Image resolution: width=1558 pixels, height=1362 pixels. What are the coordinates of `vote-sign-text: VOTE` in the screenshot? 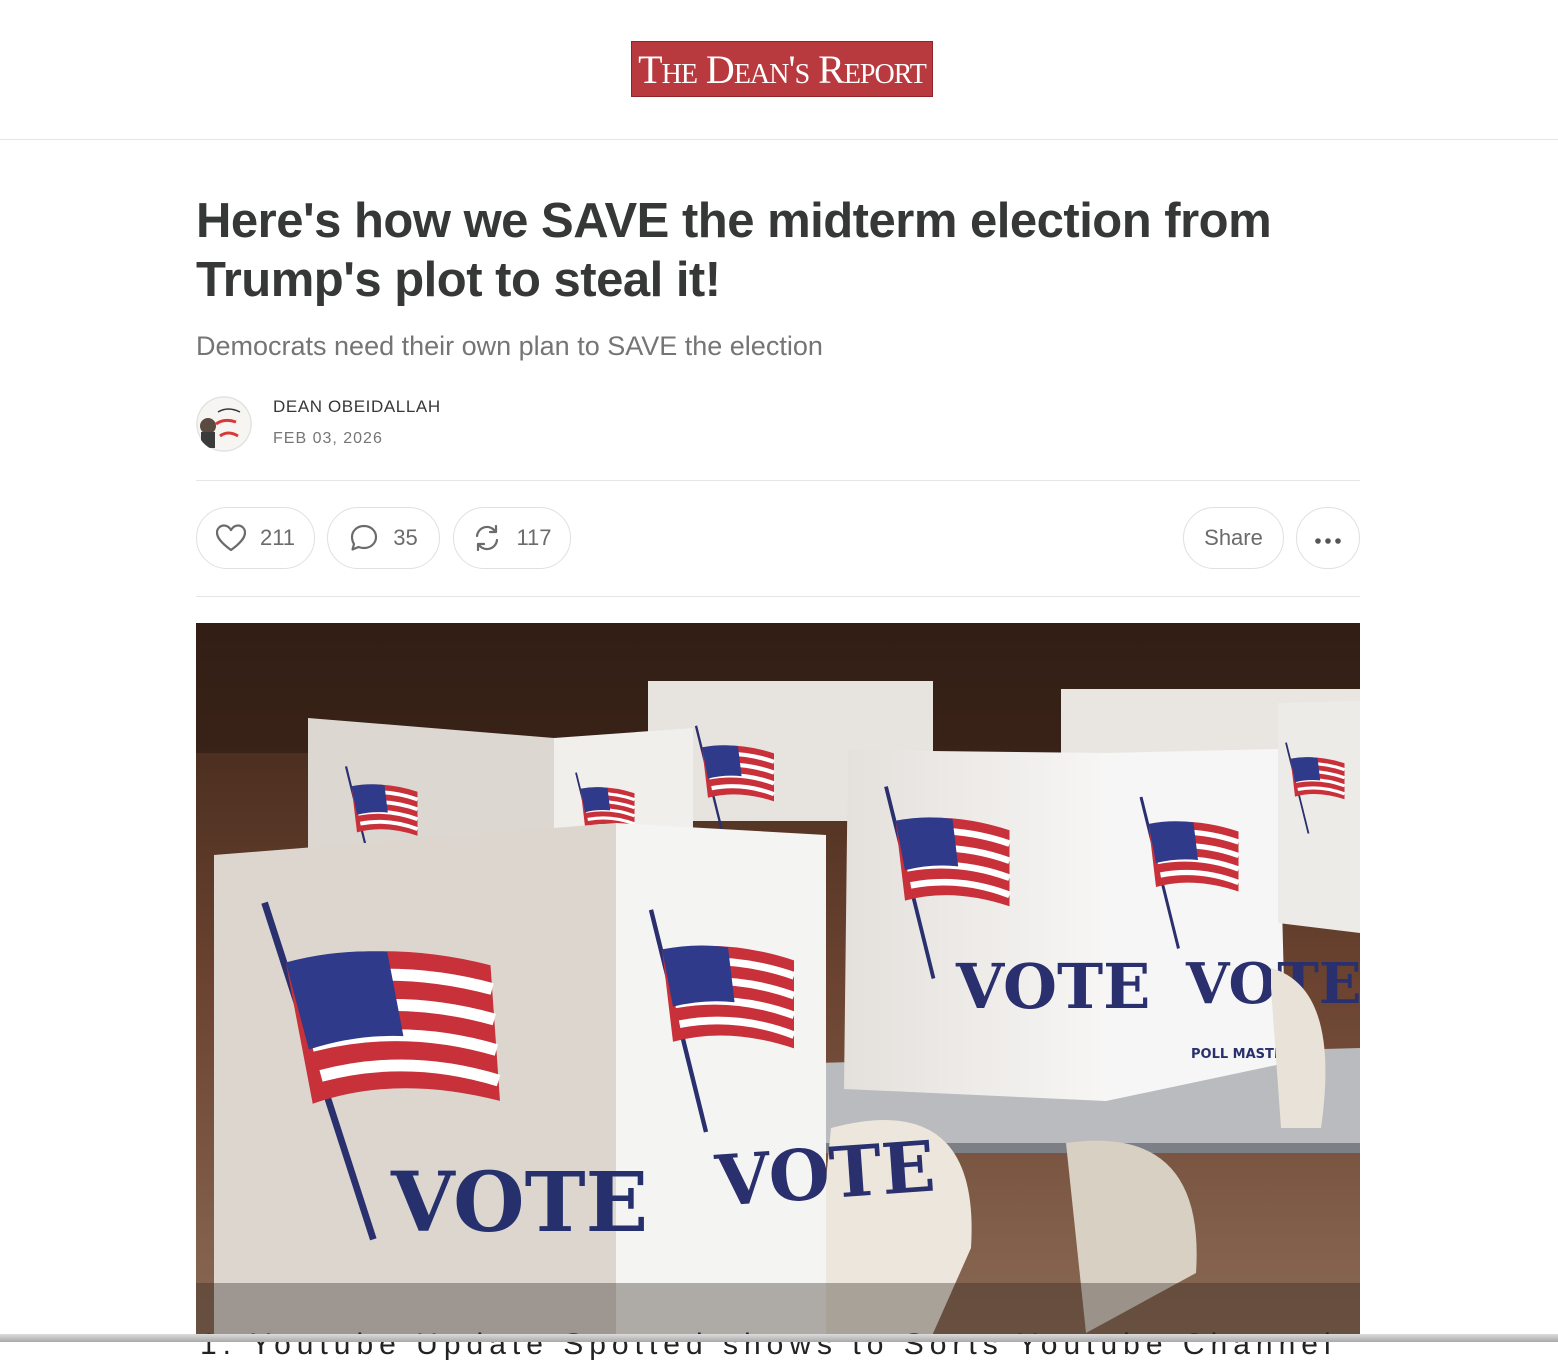 It's located at (1052, 986).